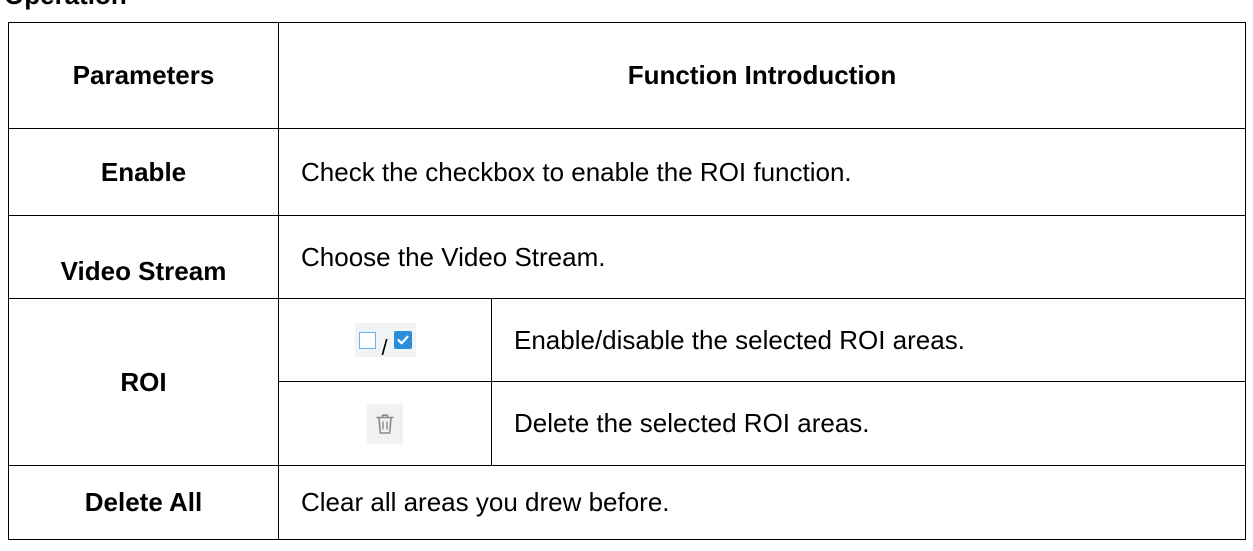 This screenshot has height=551, width=1253. Describe the element at coordinates (868, 423) in the screenshot. I see `desc-roi-delete: Delete the selected ROI areas.` at that location.